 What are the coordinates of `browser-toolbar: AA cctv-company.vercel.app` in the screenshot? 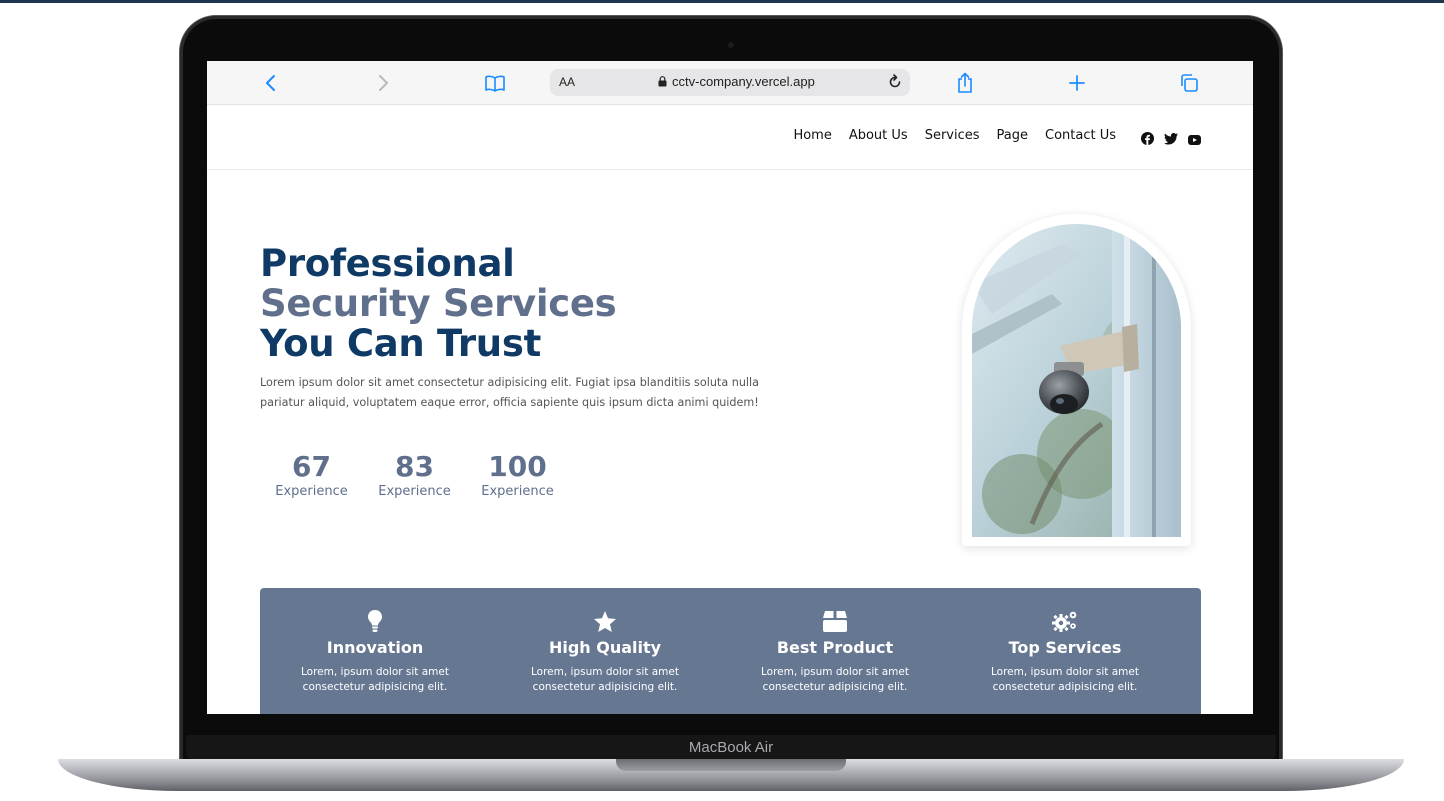 It's located at (730, 83).